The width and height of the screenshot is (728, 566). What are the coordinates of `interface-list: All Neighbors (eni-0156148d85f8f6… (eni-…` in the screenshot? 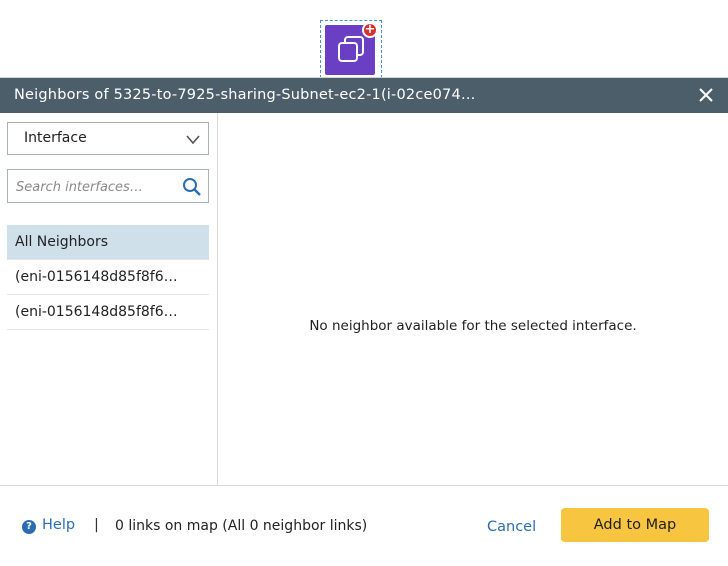 It's located at (108, 277).